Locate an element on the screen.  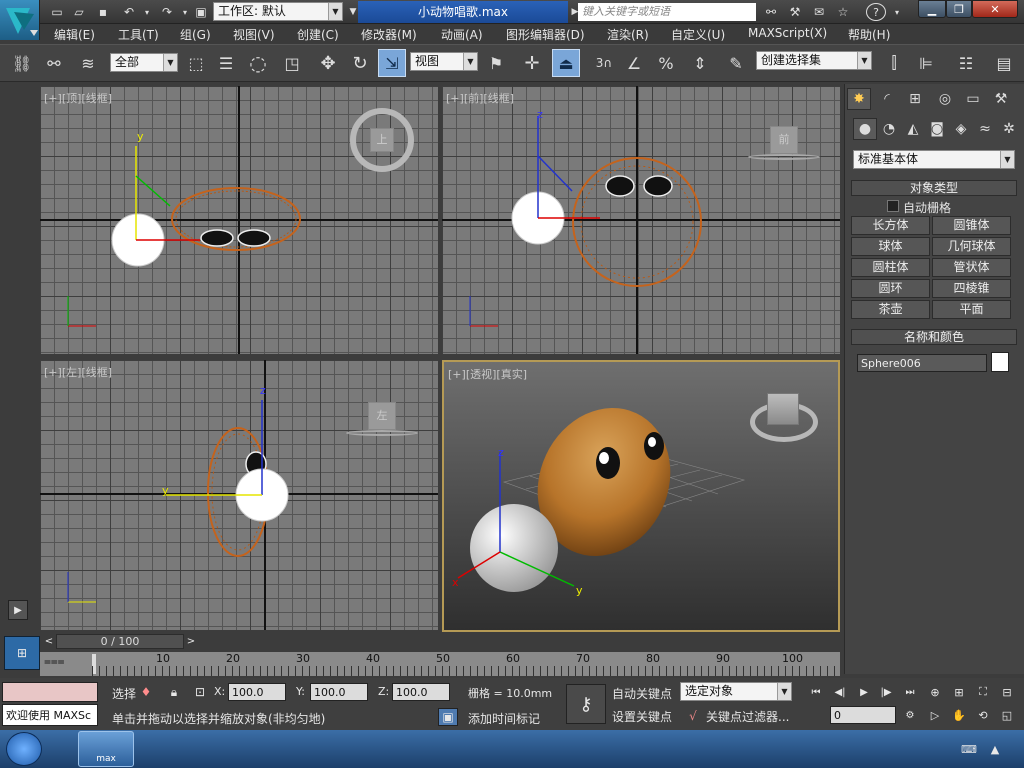
x-coordinate-field: 100.0 is located at coordinates (257, 692).